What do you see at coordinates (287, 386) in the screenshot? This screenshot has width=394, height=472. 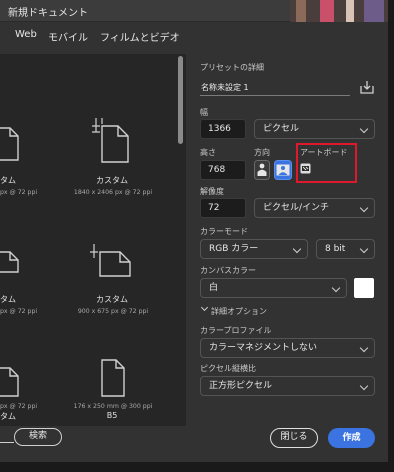 I see `pixel-aspect-select: 正方形ピクセル` at bounding box center [287, 386].